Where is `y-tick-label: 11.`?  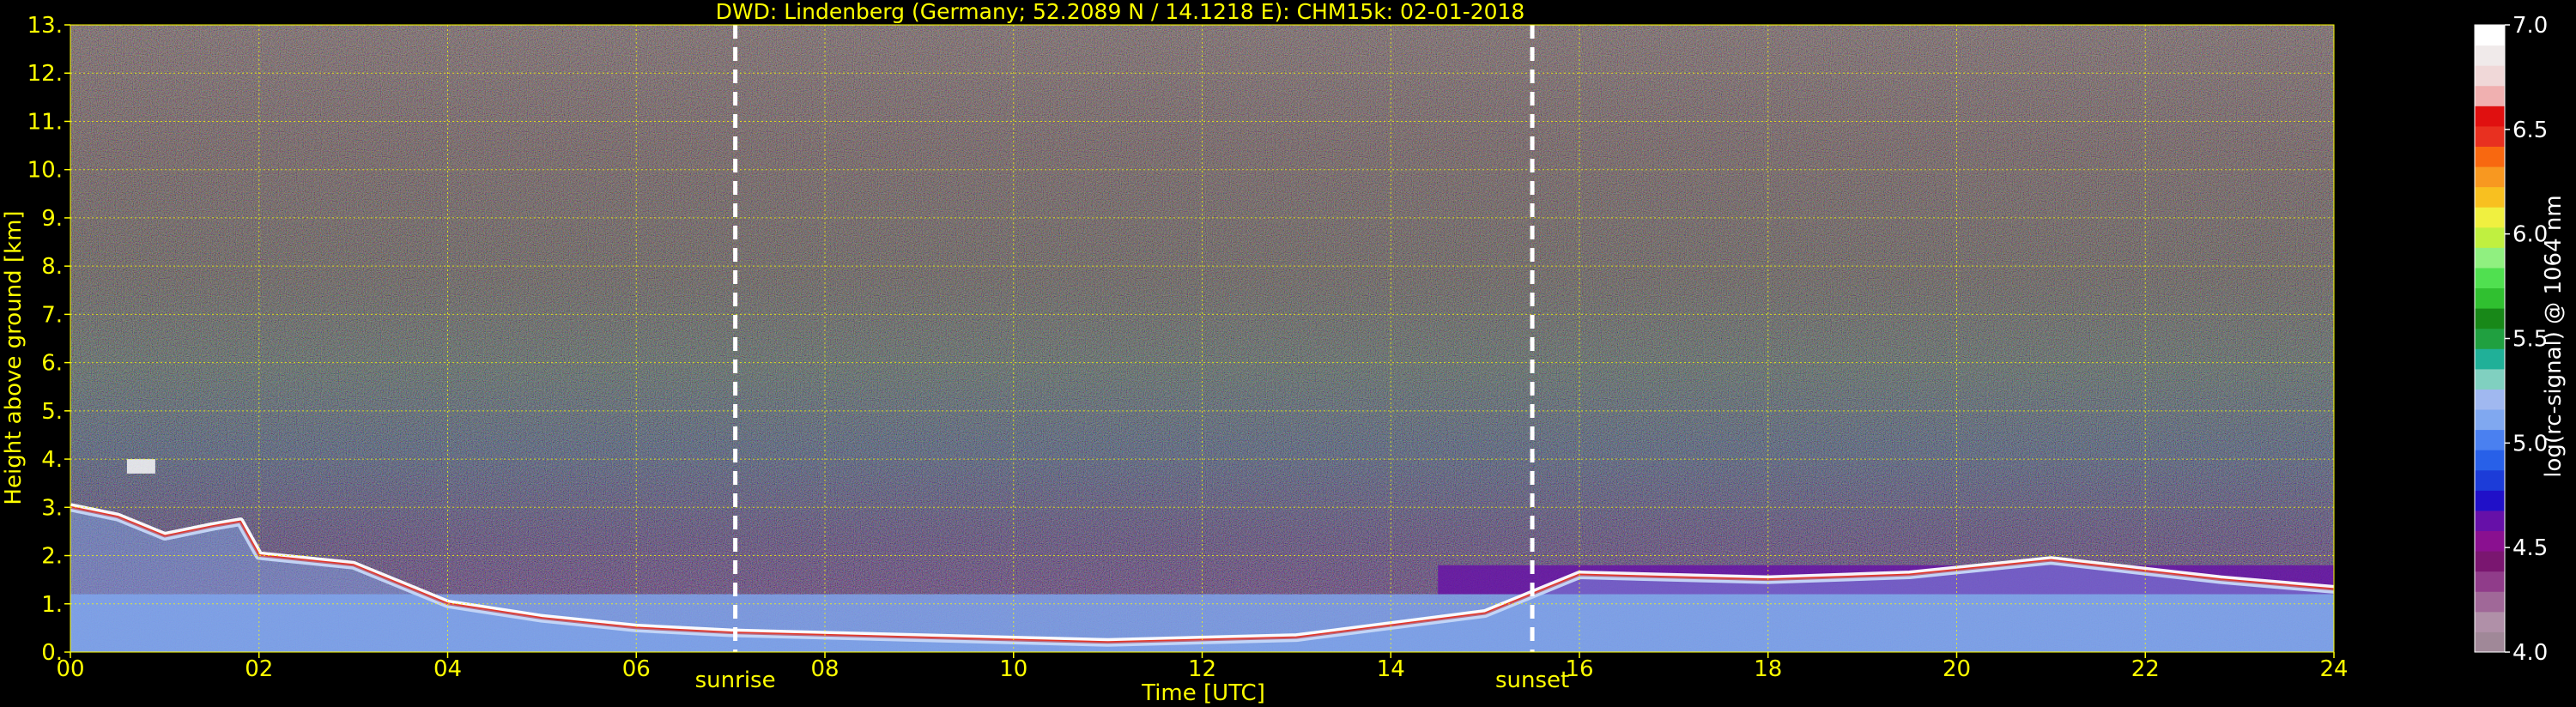
y-tick-label: 11. is located at coordinates (45, 122).